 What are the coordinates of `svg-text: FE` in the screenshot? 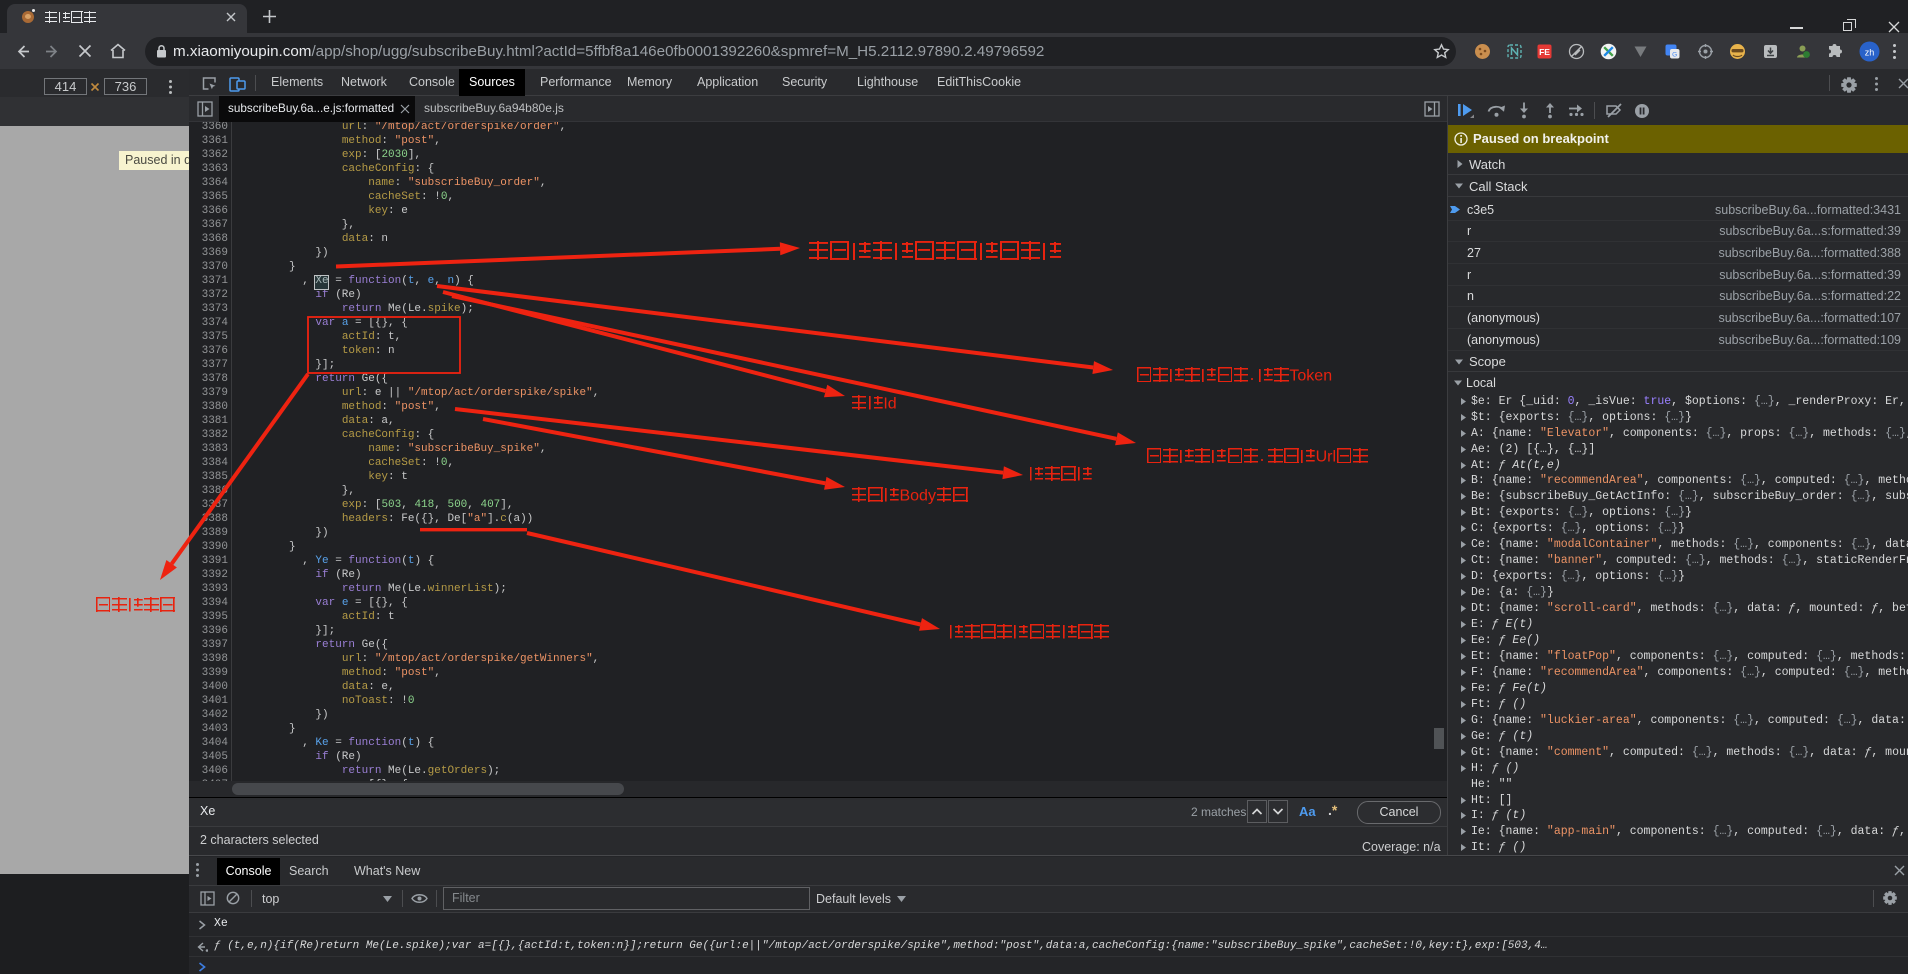 It's located at (1544, 52).